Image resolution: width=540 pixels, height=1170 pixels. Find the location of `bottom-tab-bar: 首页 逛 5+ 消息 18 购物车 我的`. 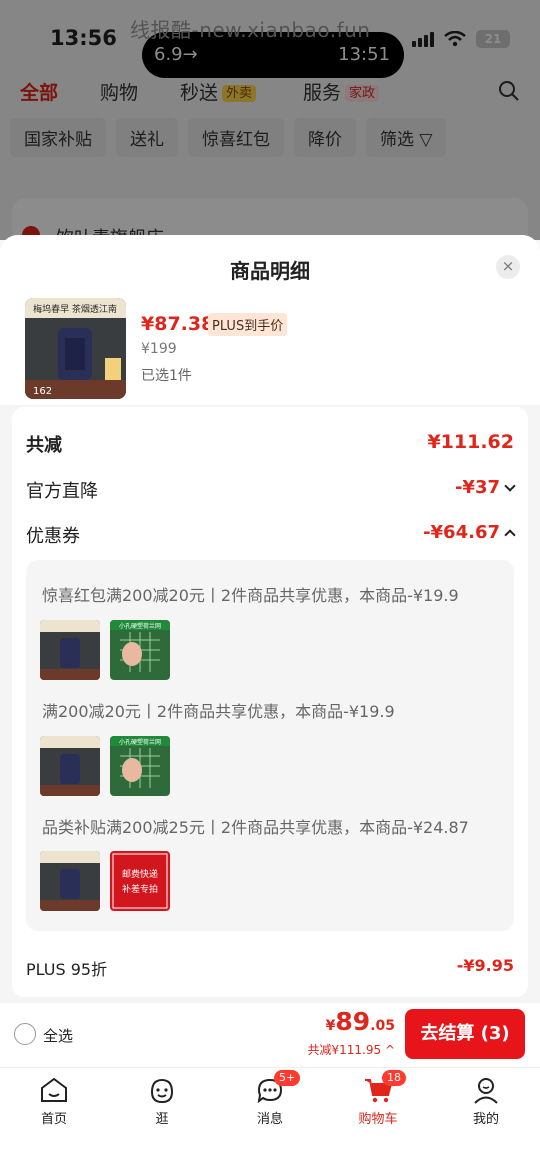

bottom-tab-bar: 首页 逛 5+ 消息 18 购物车 我的 is located at coordinates (270, 1118).